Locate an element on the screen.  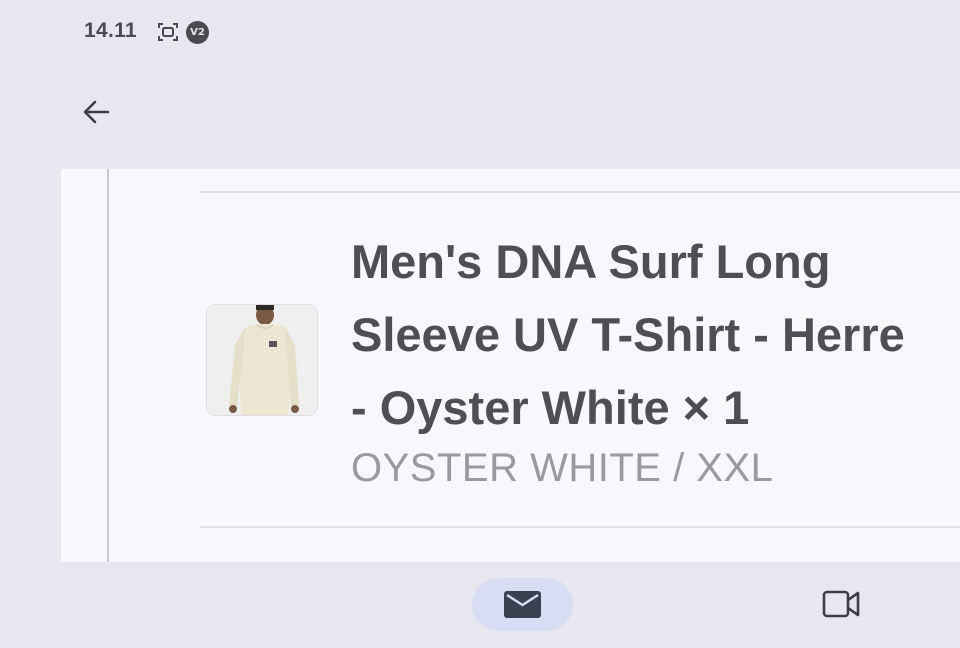
product-image is located at coordinates (262, 360).